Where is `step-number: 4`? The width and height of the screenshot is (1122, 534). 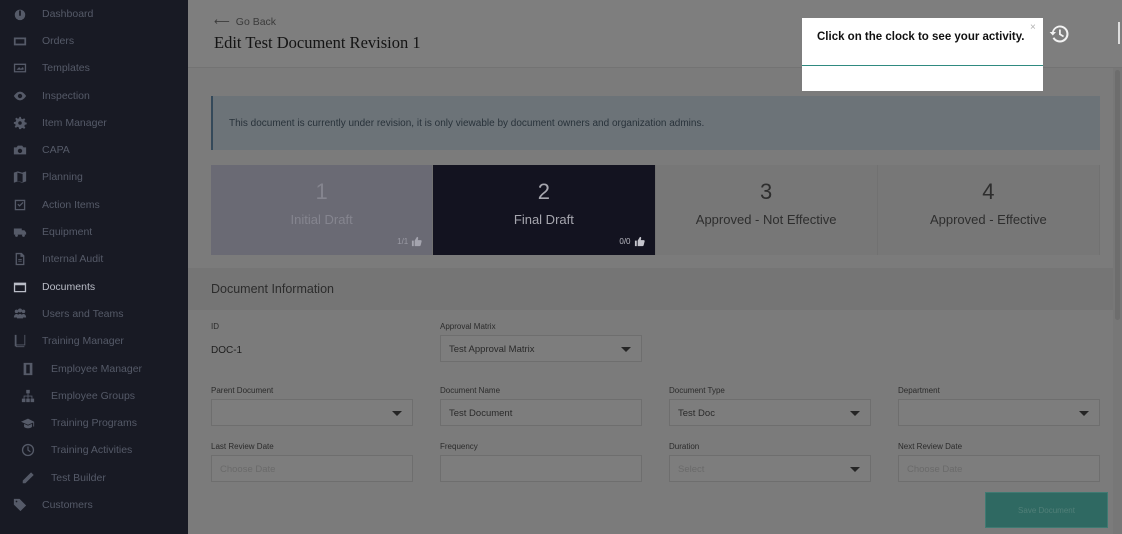 step-number: 4 is located at coordinates (988, 191).